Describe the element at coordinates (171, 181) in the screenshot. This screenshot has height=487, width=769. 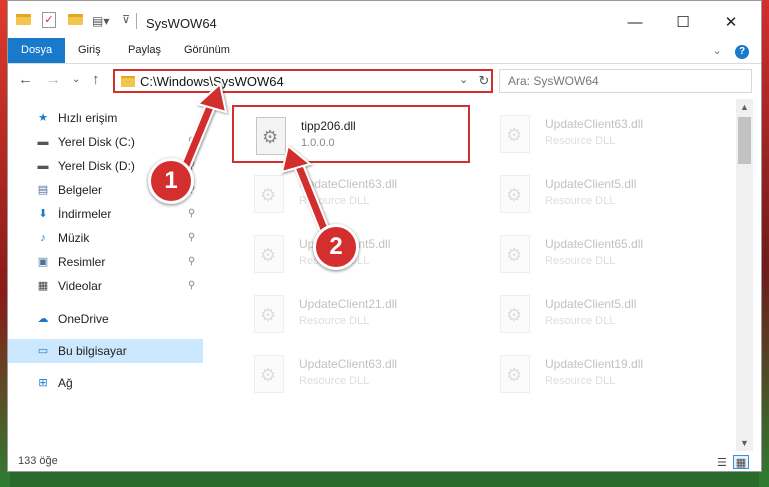
I see `annotation-badge-1: 1` at that location.